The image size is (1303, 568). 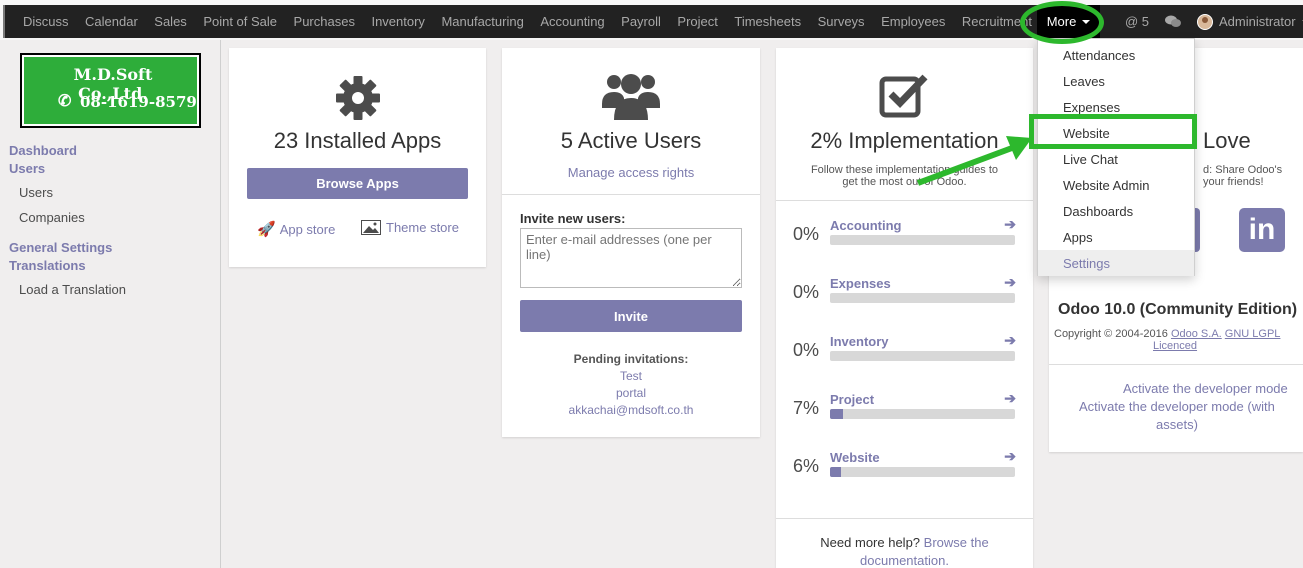 I want to click on sidebar-item-users: Users, so click(x=36, y=192).